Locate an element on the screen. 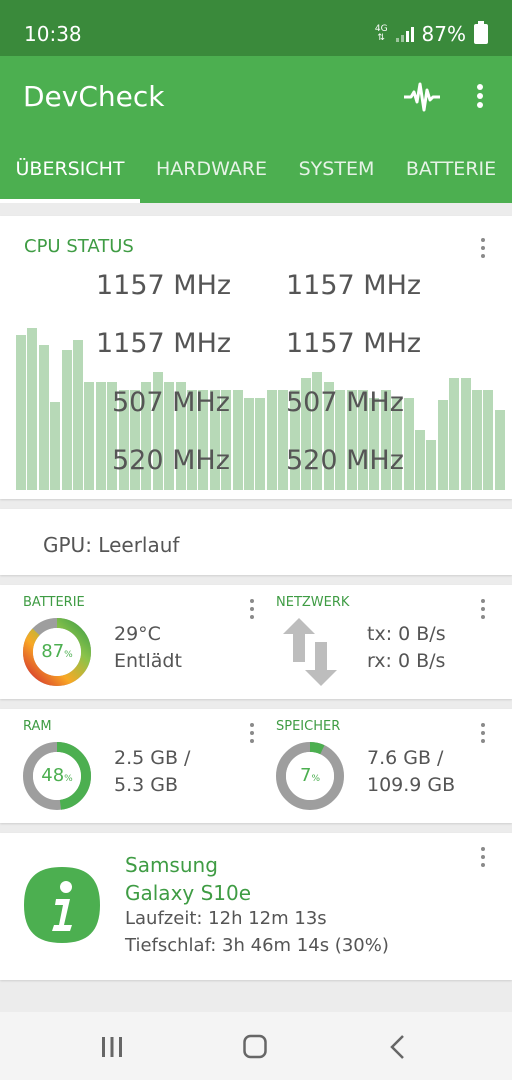  network-type-label: 4G is located at coordinates (381, 29).